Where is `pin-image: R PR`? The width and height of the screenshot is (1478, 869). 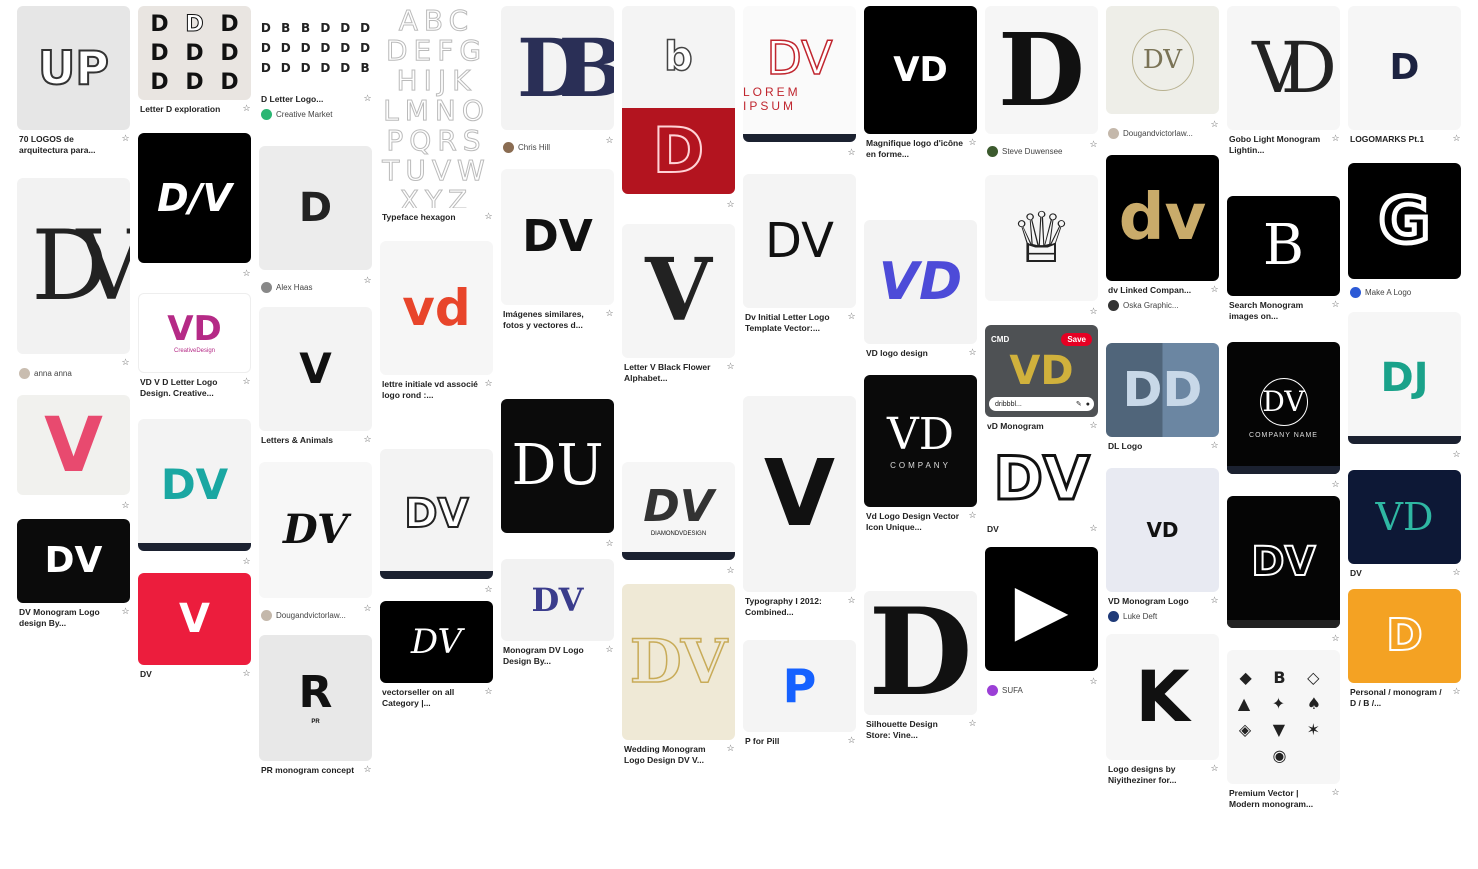
pin-image: R PR is located at coordinates (315, 698).